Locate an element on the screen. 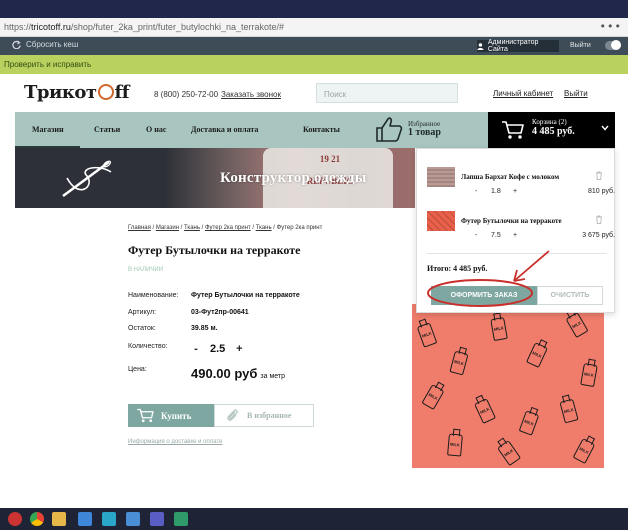  calculator-icon is located at coordinates (133, 519).